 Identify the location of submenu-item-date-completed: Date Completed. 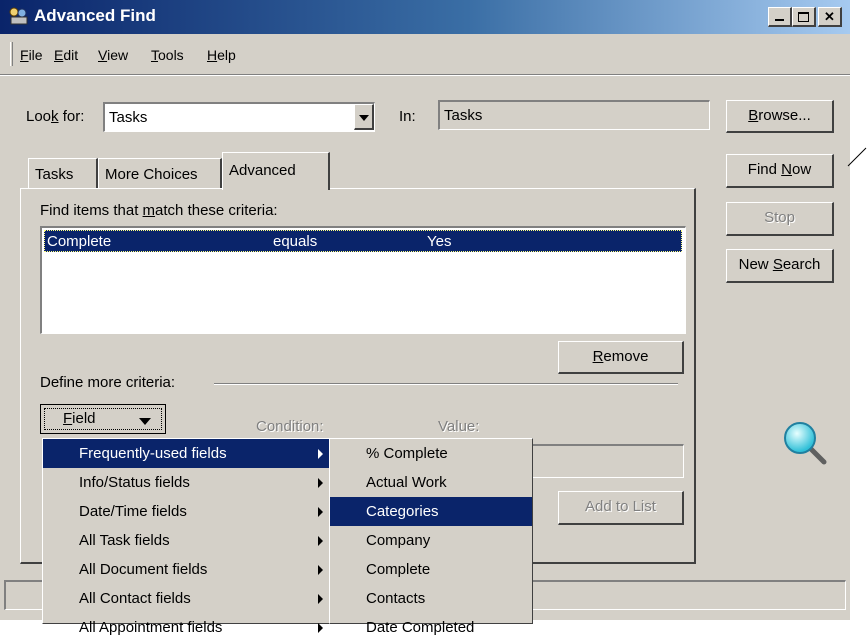
(431, 627).